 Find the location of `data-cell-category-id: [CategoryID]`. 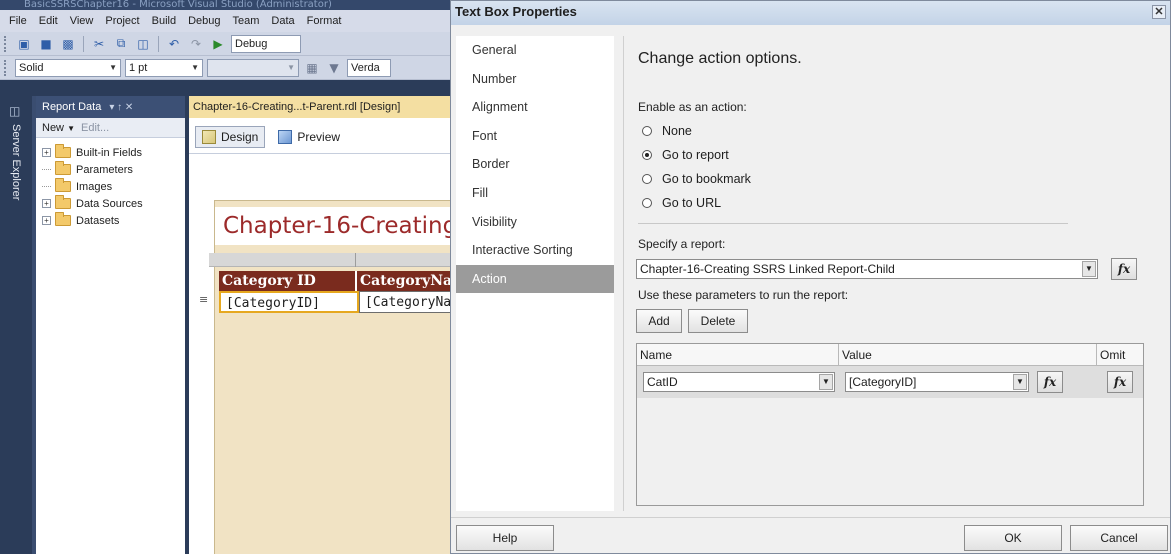

data-cell-category-id: [CategoryID] is located at coordinates (289, 302).